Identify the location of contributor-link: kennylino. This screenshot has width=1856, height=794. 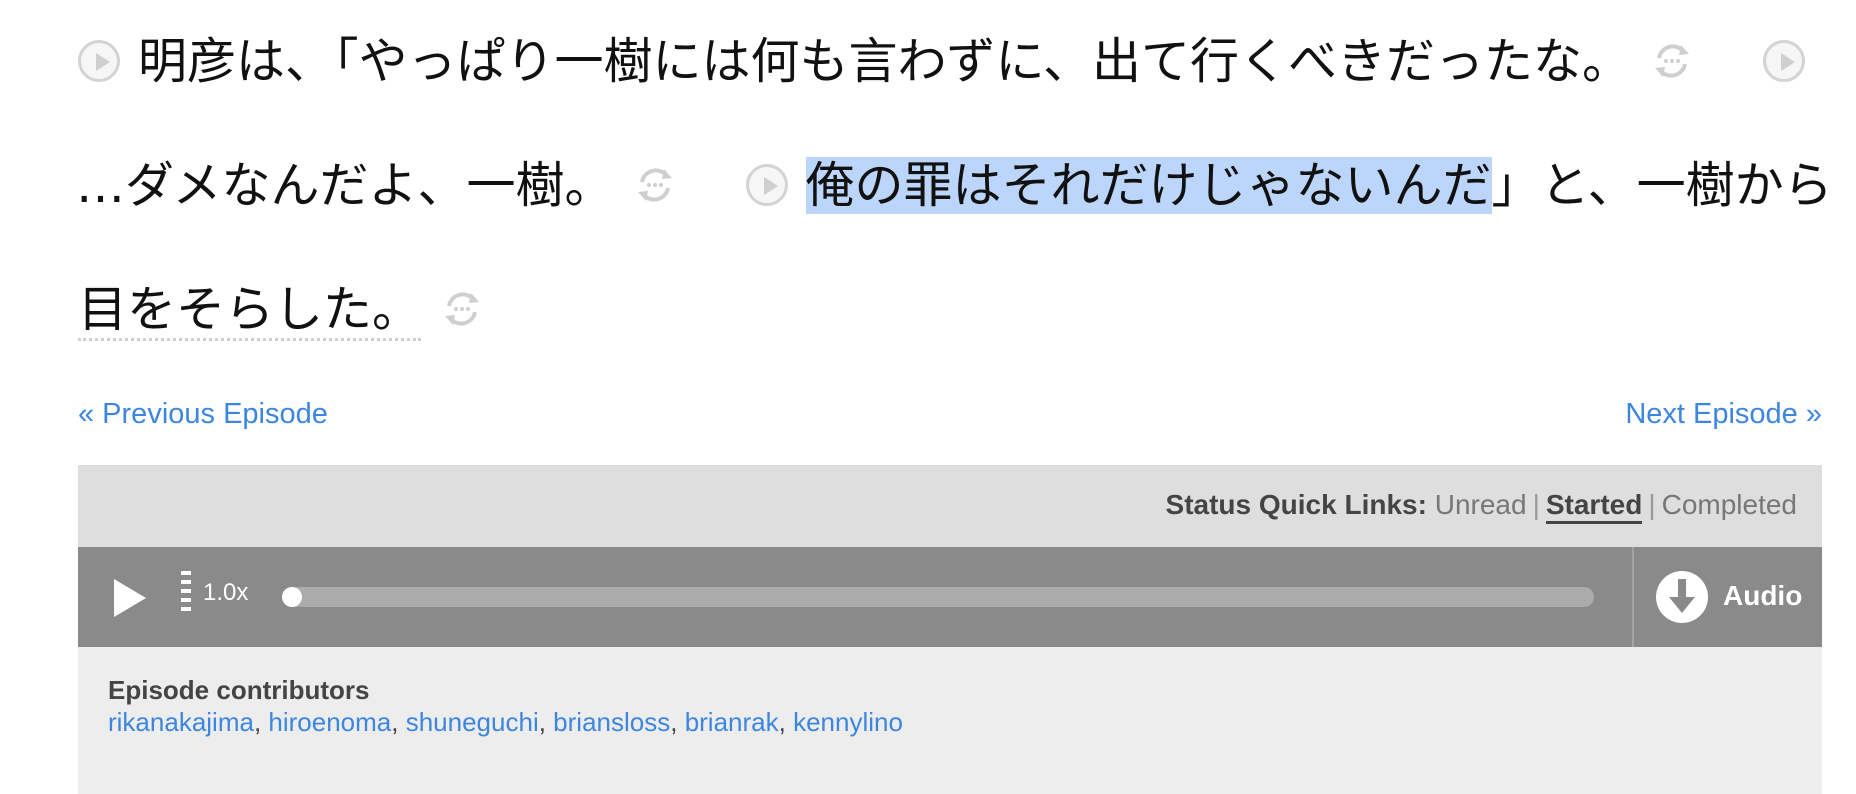
(848, 722).